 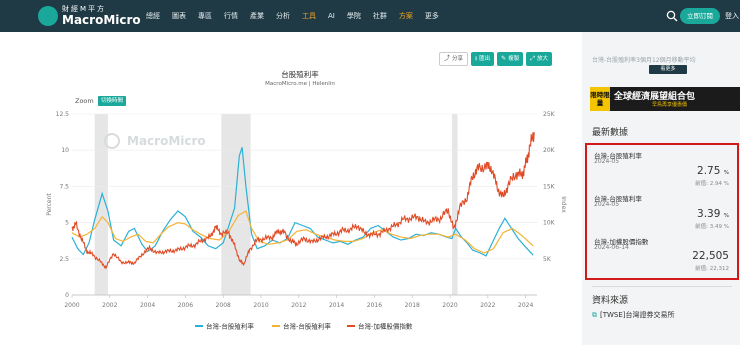 What do you see at coordinates (449, 305) in the screenshot?
I see `x-tick-label: 2020` at bounding box center [449, 305].